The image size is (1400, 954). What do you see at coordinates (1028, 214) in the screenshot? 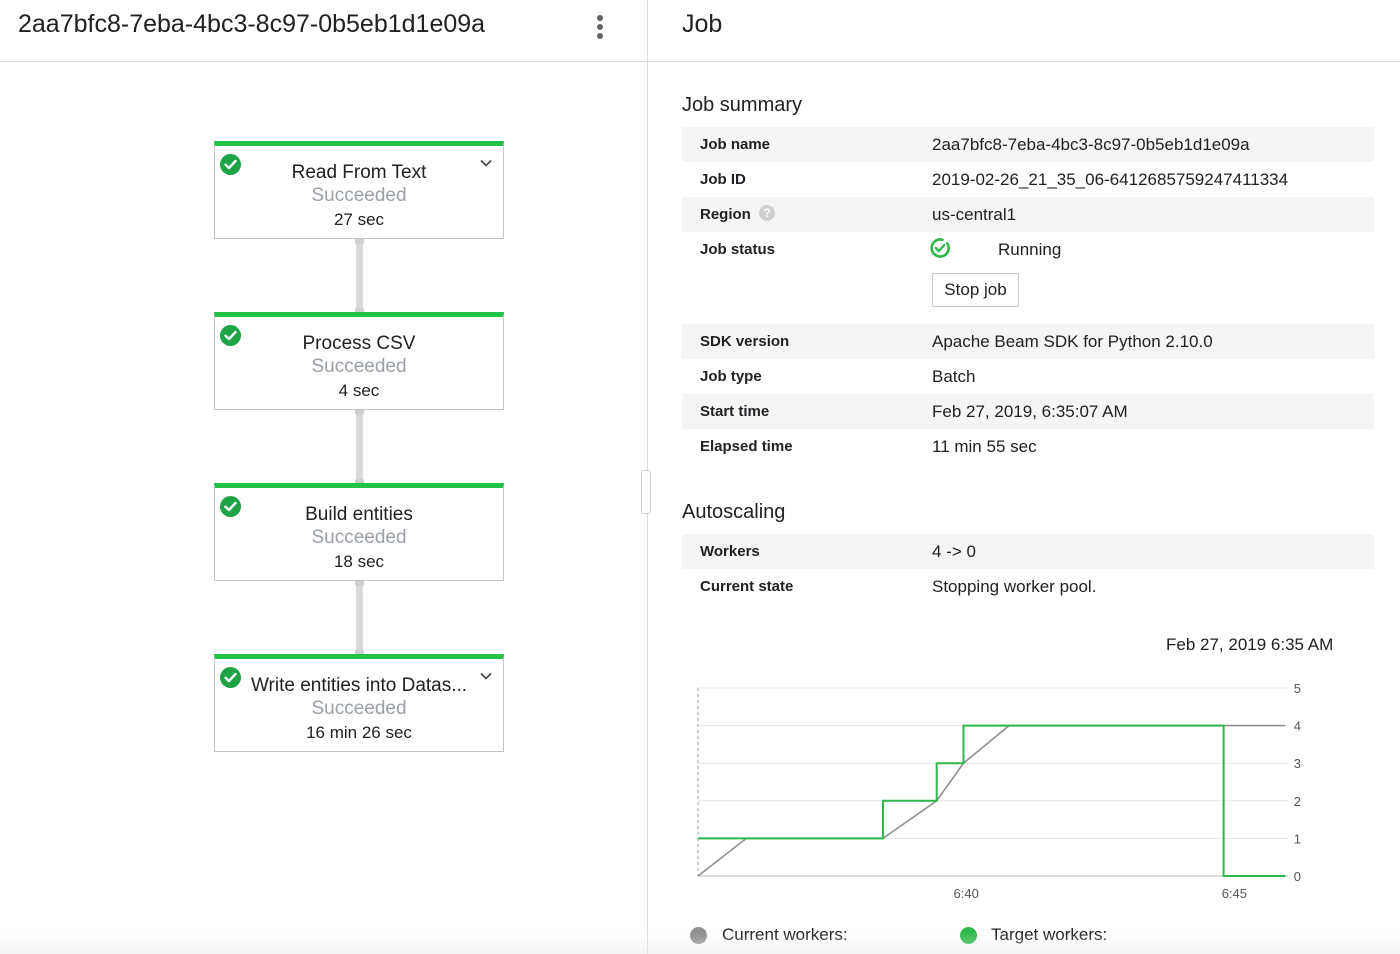
I see `region-row: Region ? us-central1` at bounding box center [1028, 214].